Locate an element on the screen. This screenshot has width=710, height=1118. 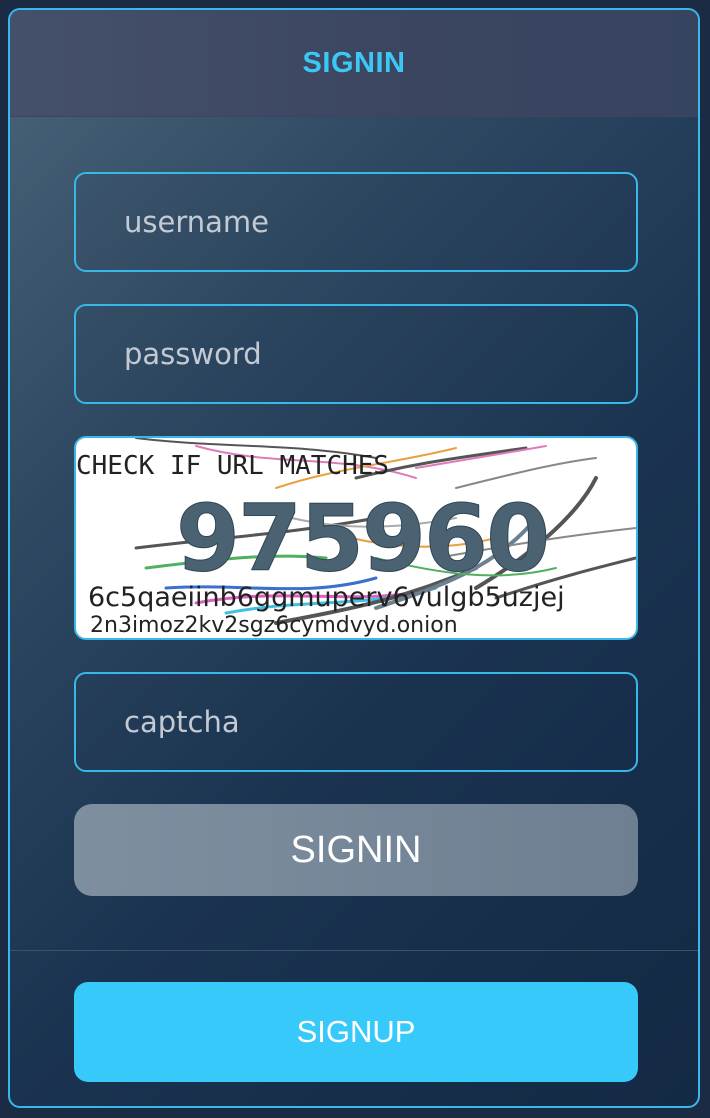
captcha-code: 975960 is located at coordinates (362, 538).